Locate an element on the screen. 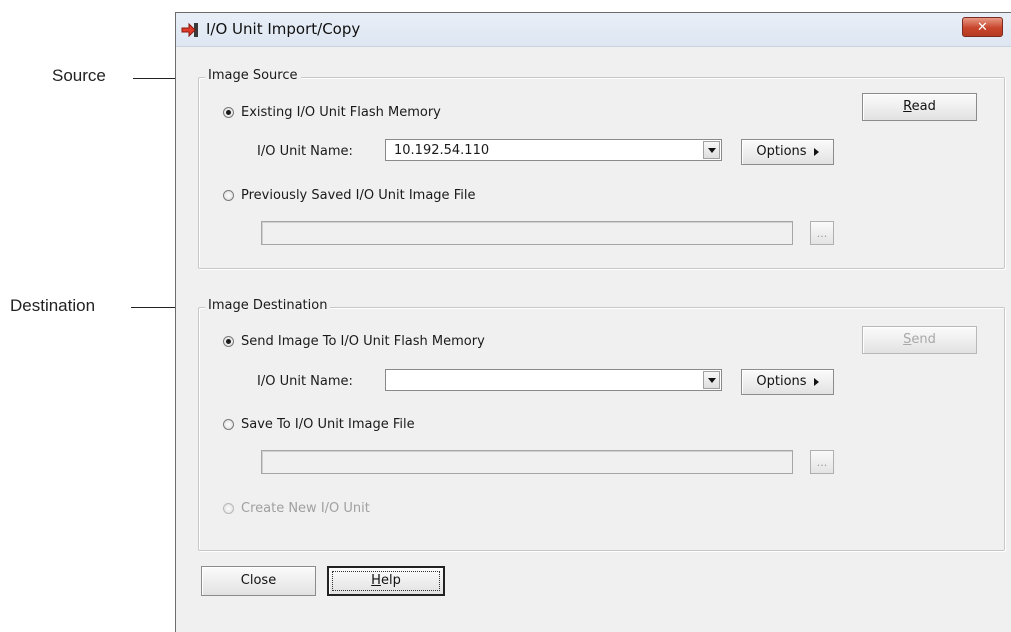  source-unit-name-label: I/O Unit Name: is located at coordinates (305, 151).